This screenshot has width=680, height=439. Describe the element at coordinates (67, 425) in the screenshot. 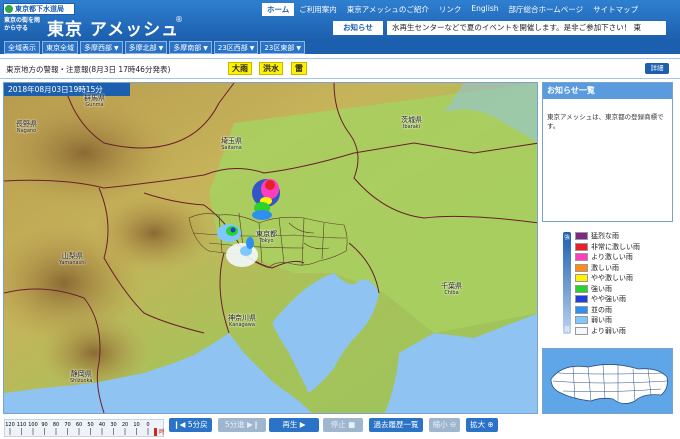

I see `ruler-tick-label: 70` at that location.